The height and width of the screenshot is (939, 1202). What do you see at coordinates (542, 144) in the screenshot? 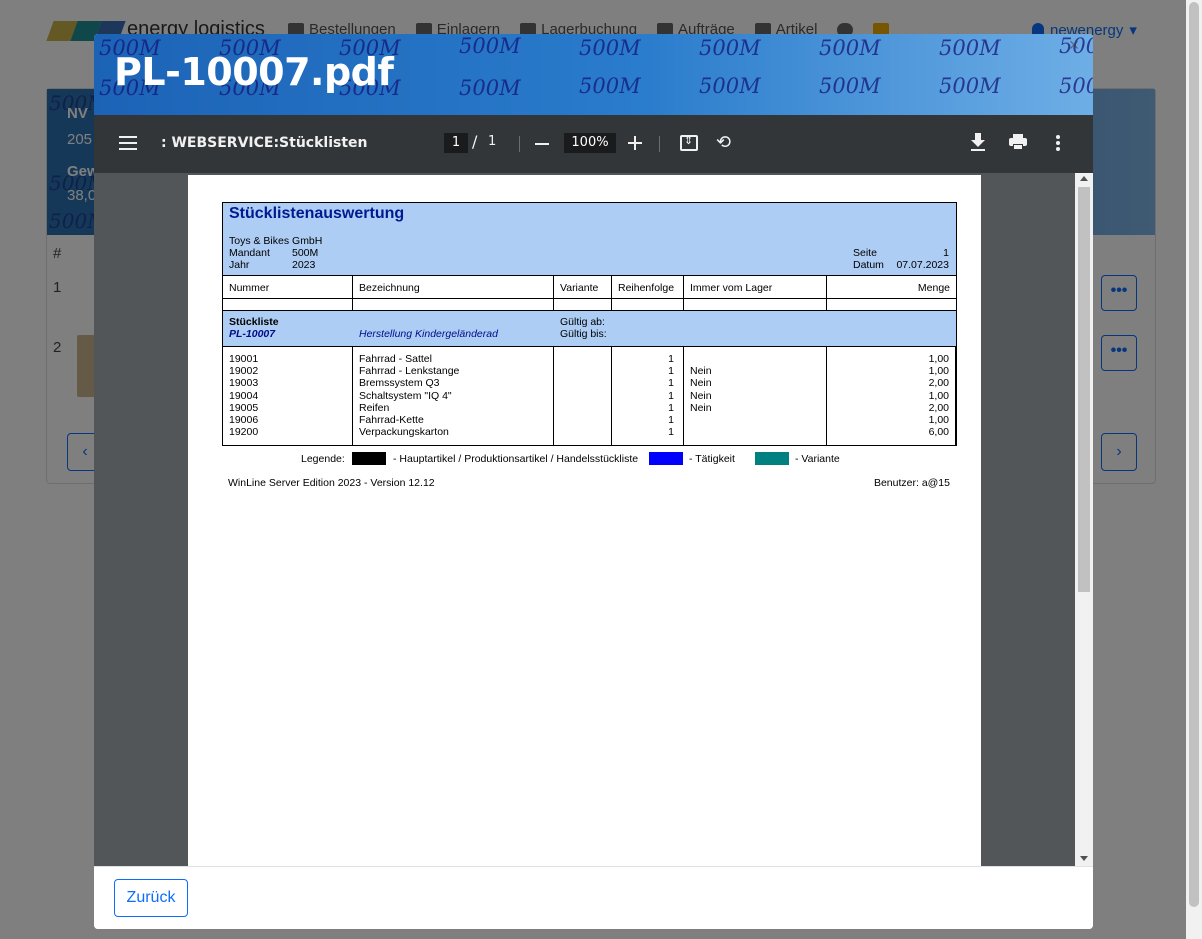
I see `zoom-out-icon` at bounding box center [542, 144].